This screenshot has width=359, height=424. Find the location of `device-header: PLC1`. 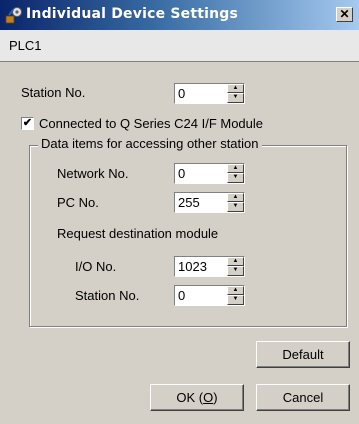

device-header: PLC1 is located at coordinates (179, 46).